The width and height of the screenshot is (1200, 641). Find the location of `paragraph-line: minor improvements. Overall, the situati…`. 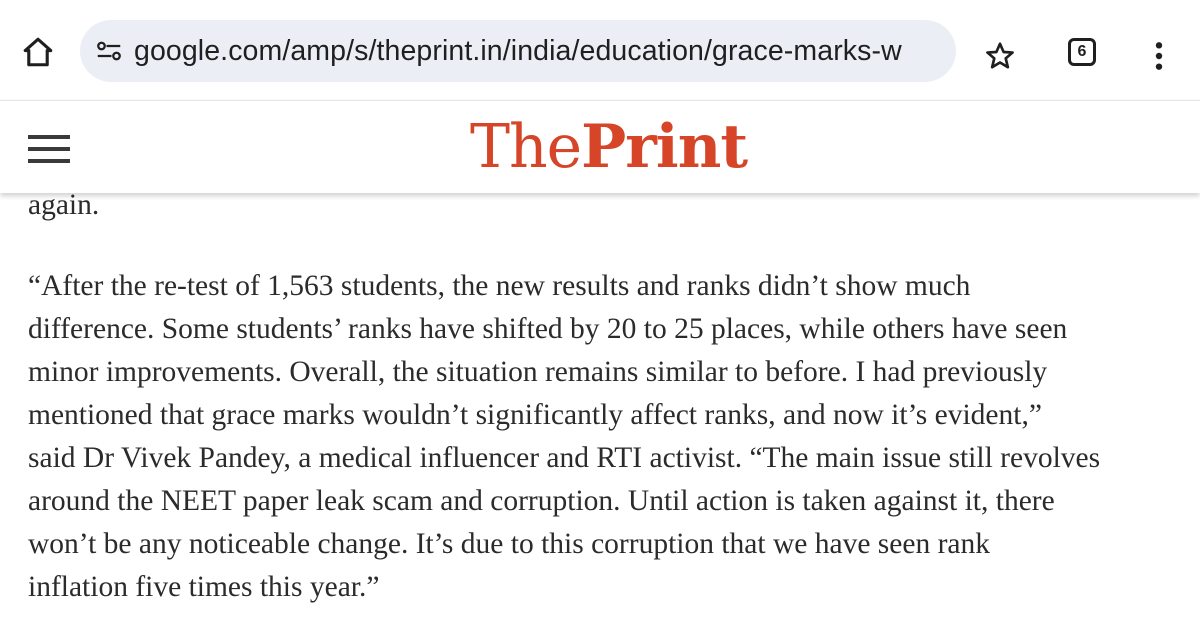

paragraph-line: minor improvements. Overall, the situati… is located at coordinates (538, 372).